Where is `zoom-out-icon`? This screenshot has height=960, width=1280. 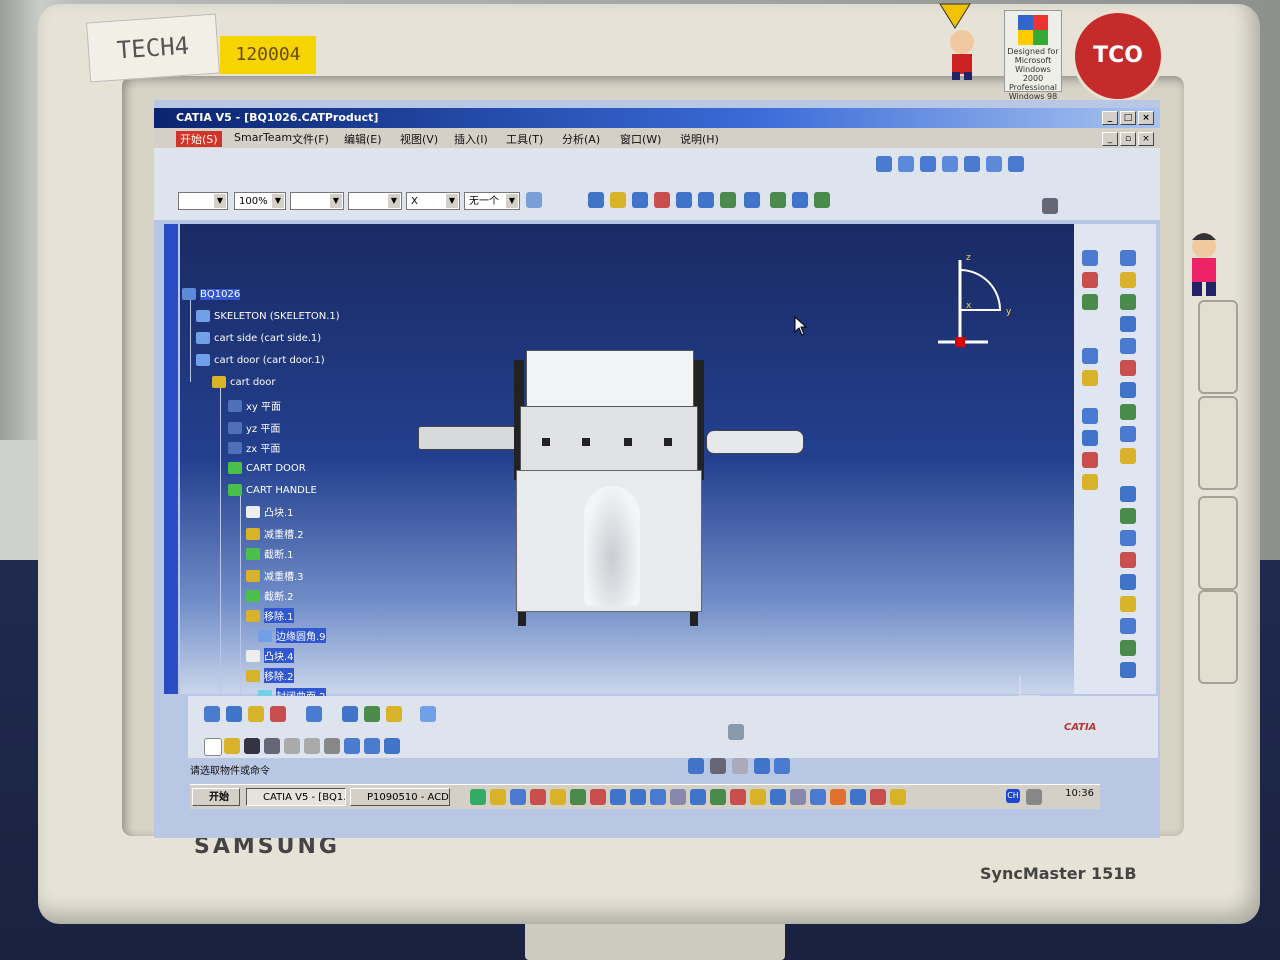 zoom-out-icon is located at coordinates (706, 200).